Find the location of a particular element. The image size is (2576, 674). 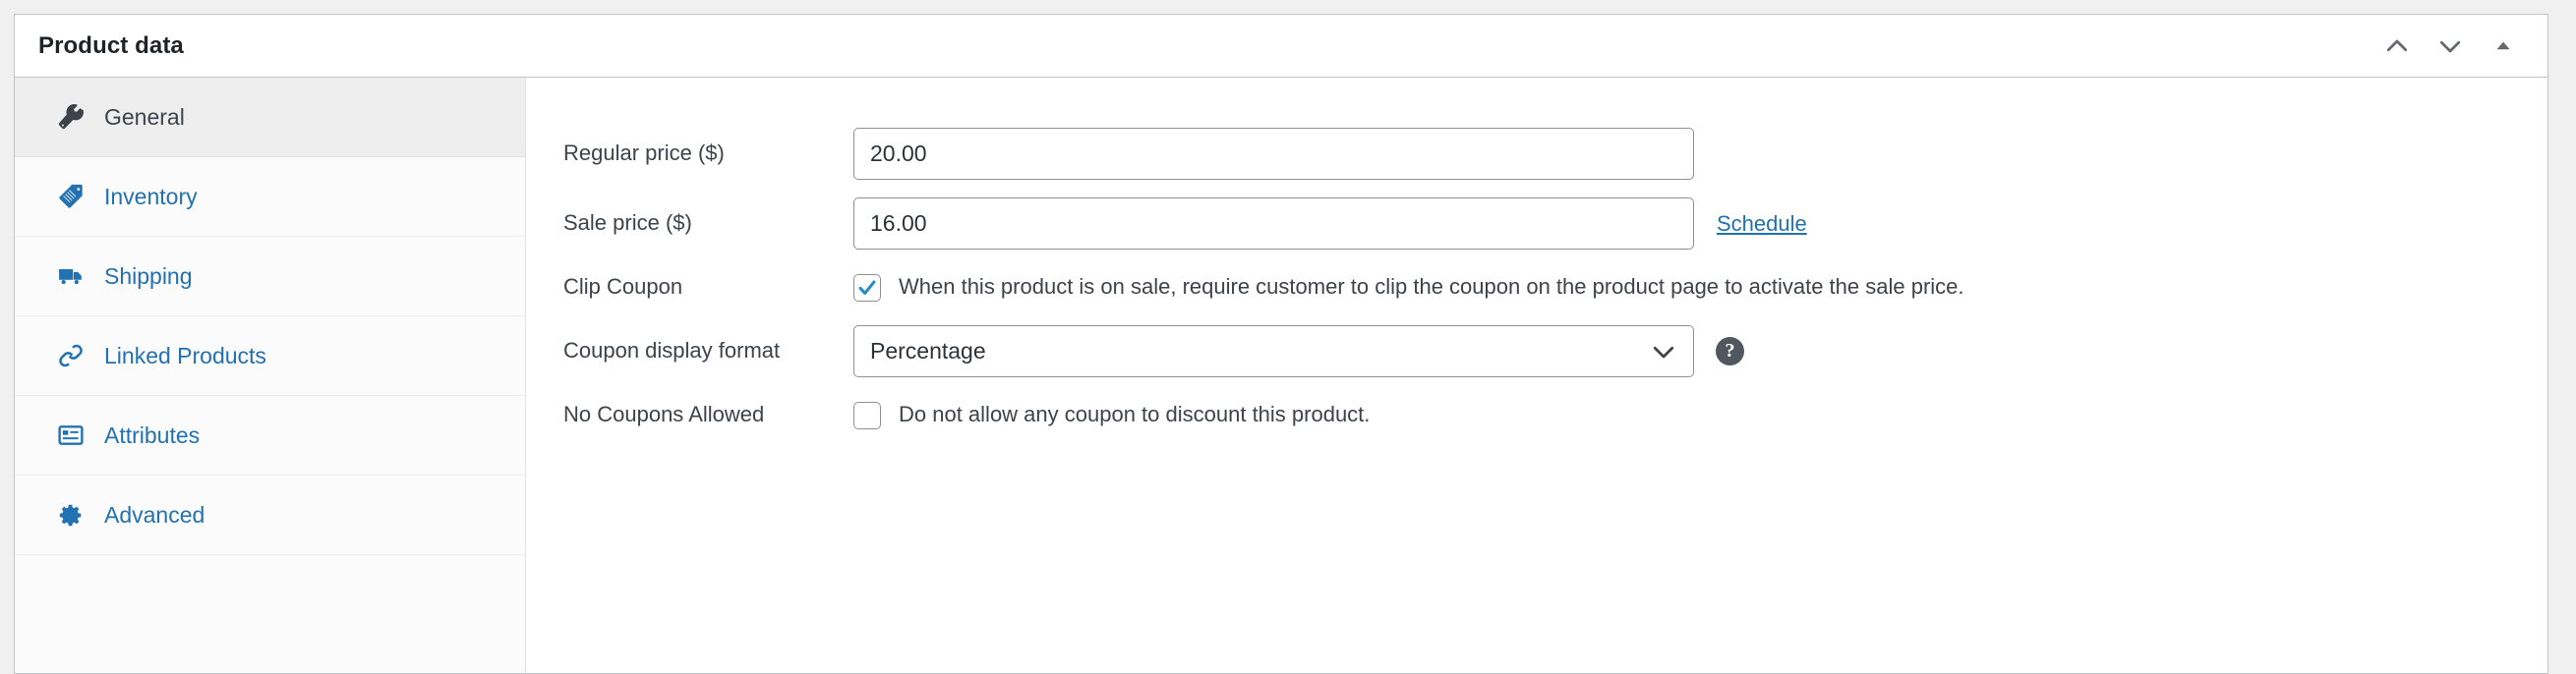

truck-icon is located at coordinates (71, 276).